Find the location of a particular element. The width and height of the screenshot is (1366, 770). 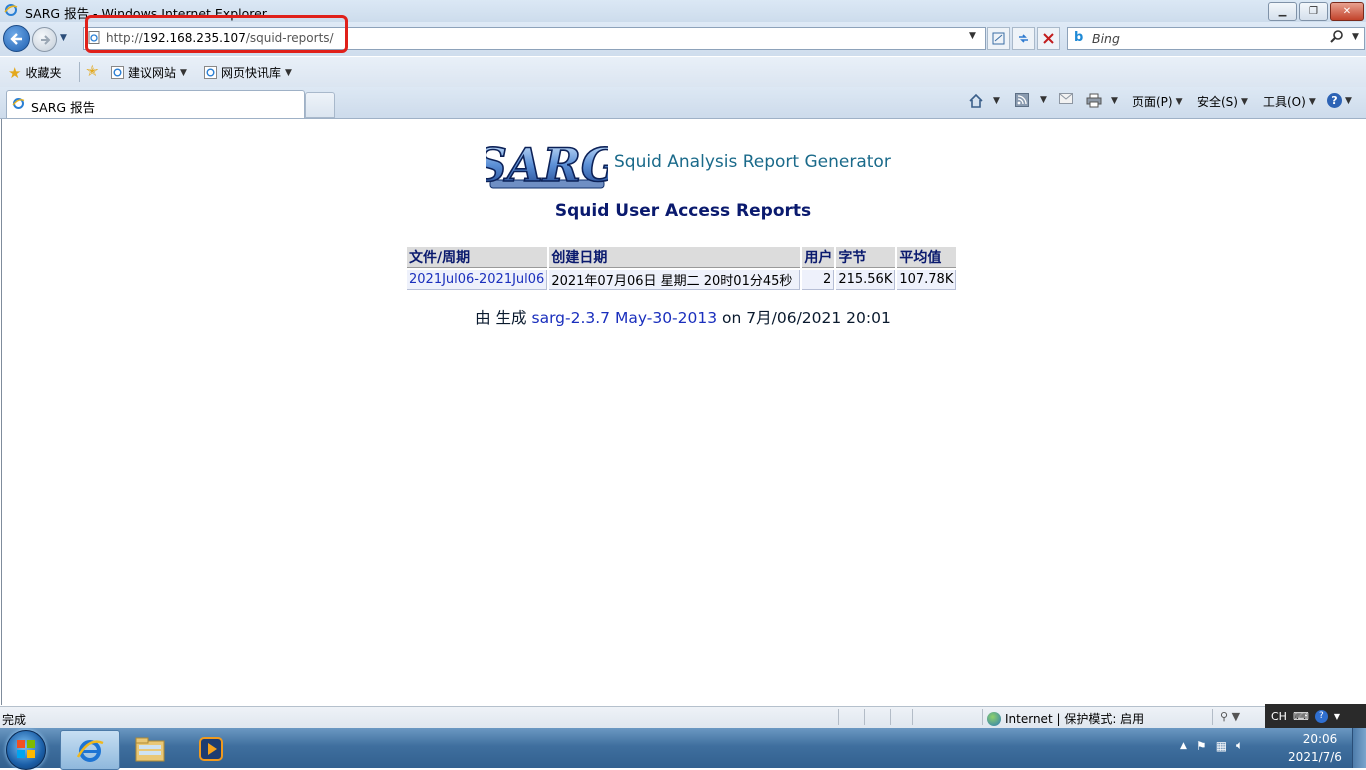

volume-icon: 🔈︎ is located at coordinates (1239, 745).